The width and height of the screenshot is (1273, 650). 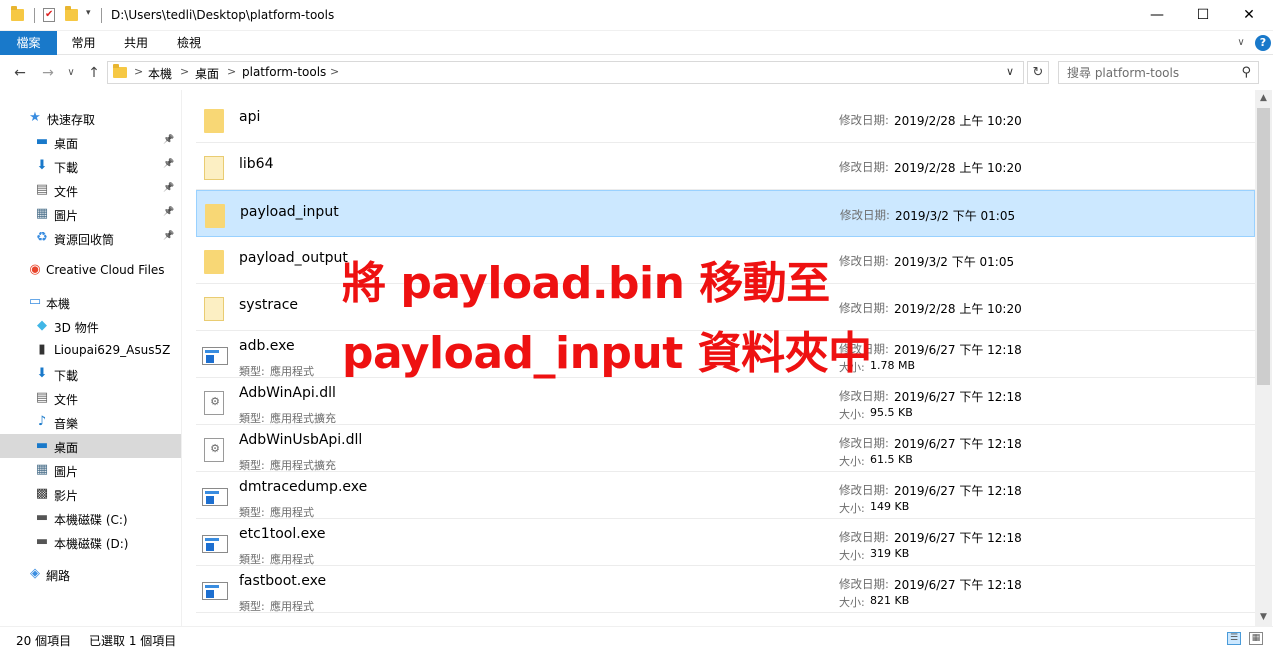 What do you see at coordinates (83, 43) in the screenshot?
I see `tab-home: 常用` at bounding box center [83, 43].